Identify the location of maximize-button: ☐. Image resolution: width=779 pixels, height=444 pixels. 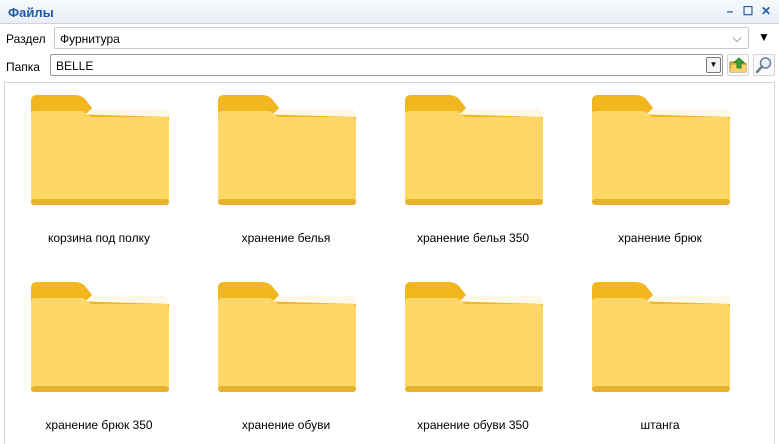
(748, 11).